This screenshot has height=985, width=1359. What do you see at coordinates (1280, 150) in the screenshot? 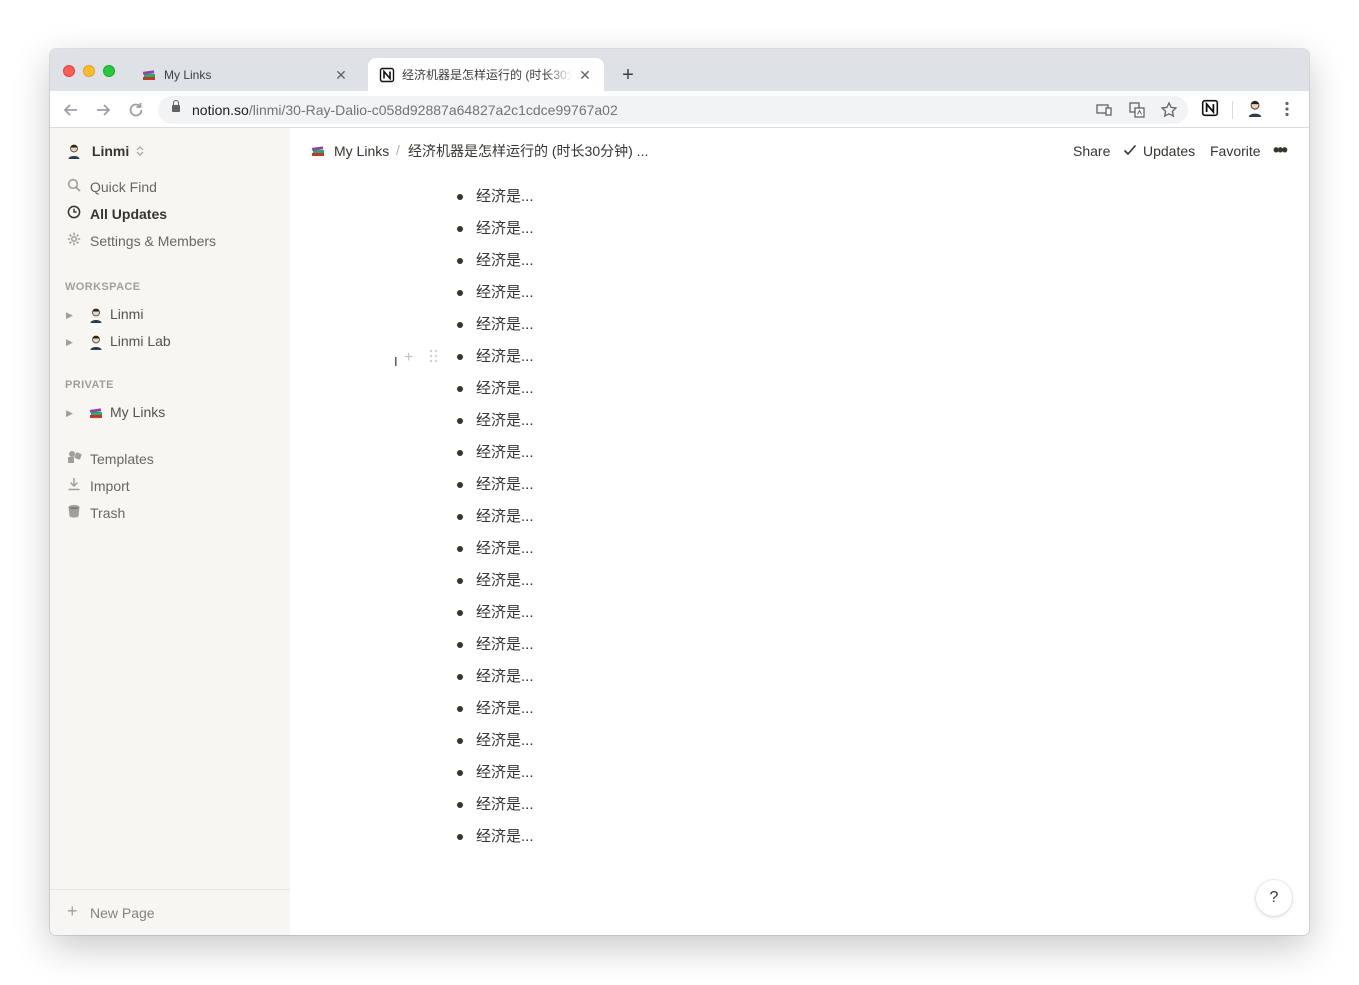
I see `more-options-icon: •••` at bounding box center [1280, 150].